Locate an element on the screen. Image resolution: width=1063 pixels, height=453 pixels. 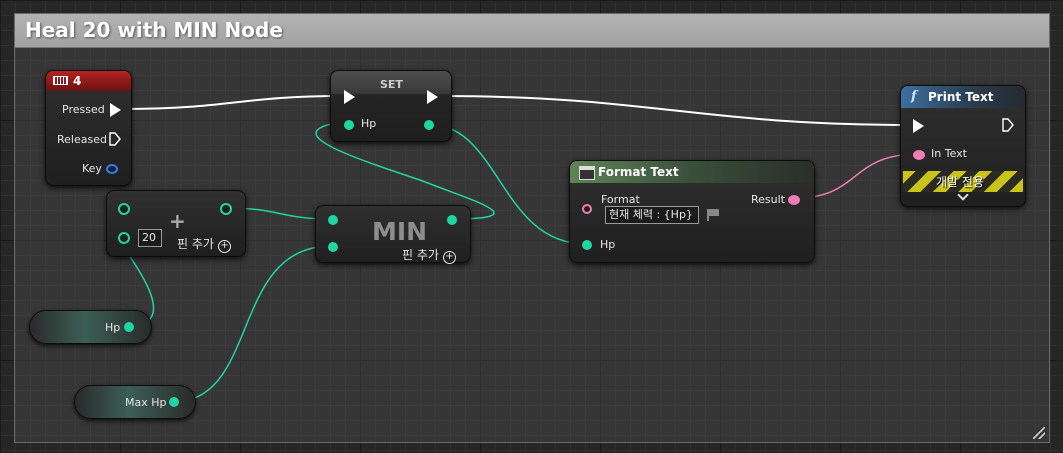
released-exec-pin is located at coordinates (115, 139).